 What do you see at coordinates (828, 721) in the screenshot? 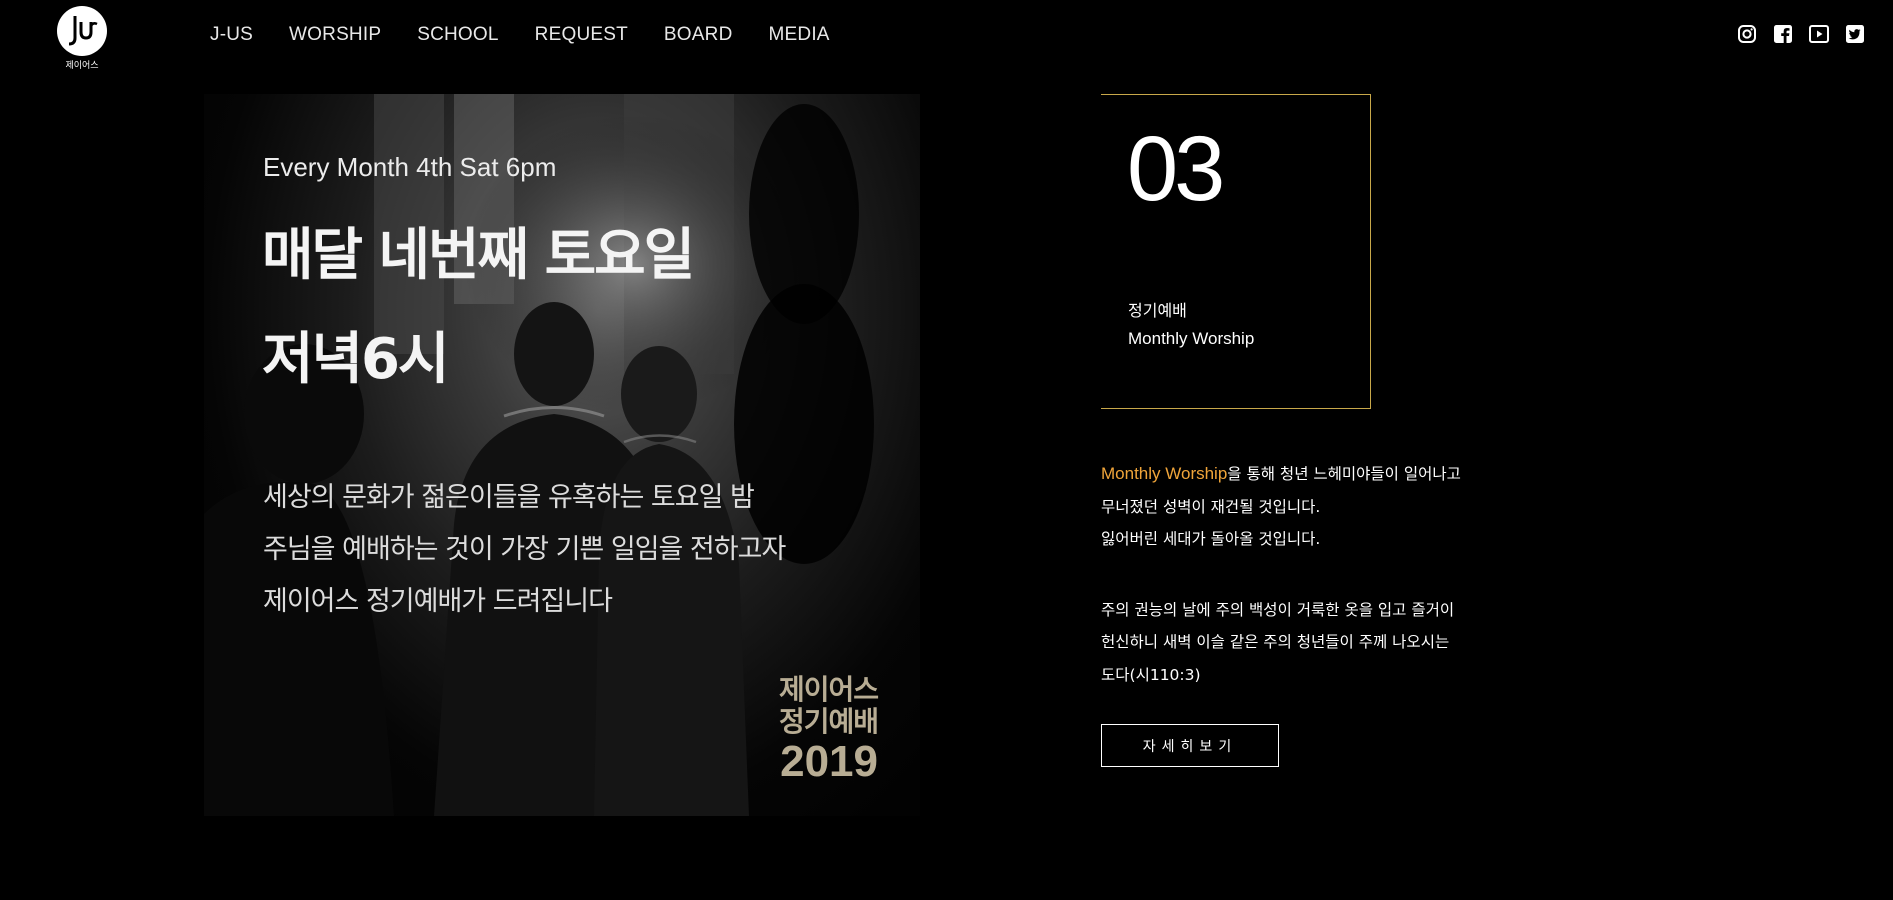
I see `badge-line-2: 정기예배` at bounding box center [828, 721].